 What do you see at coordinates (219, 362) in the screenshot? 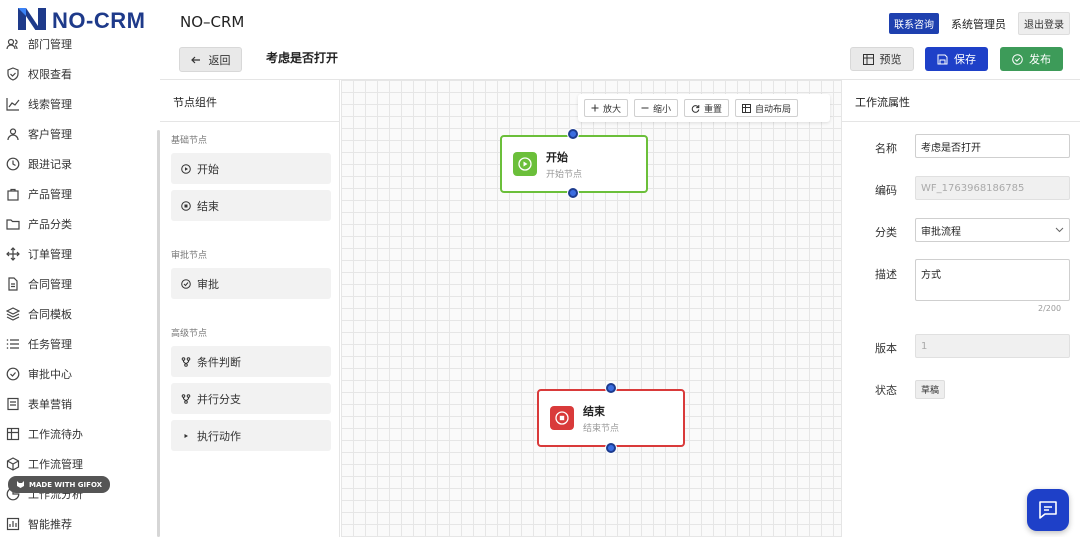
I see `palette-item-label: 条件判断` at bounding box center [219, 362].